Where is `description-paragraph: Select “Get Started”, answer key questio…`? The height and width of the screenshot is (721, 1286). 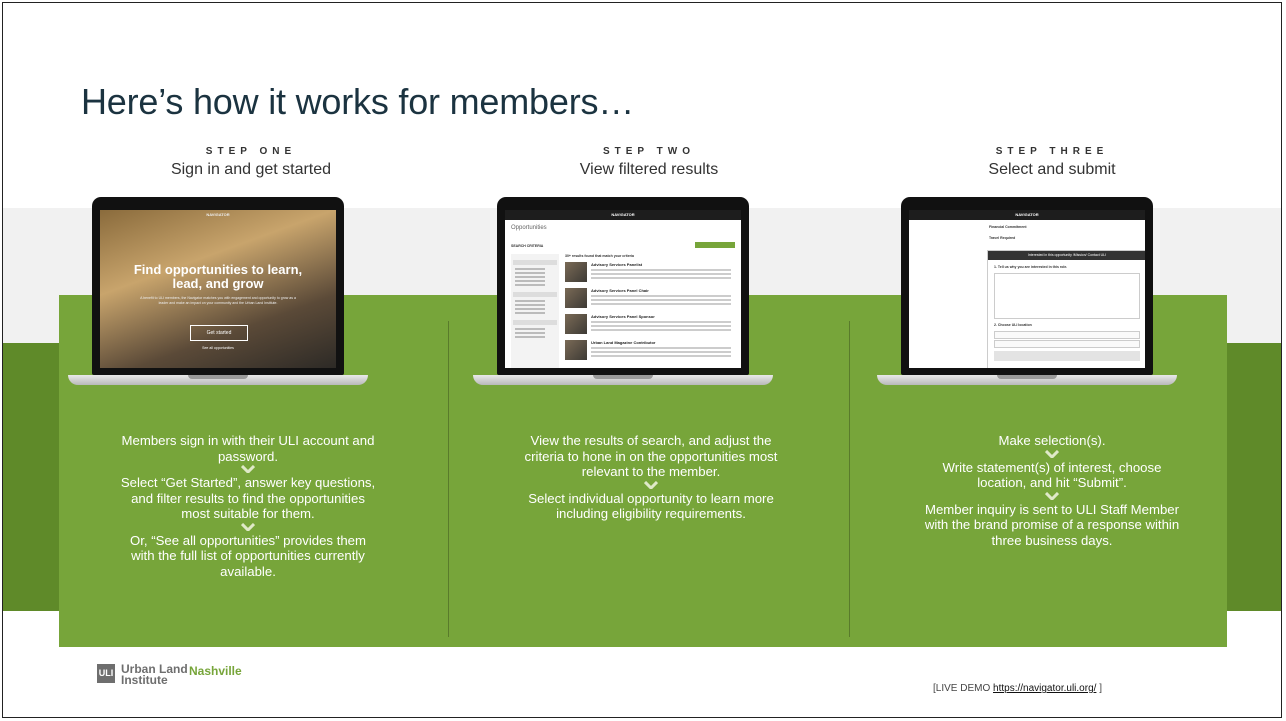 description-paragraph: Select “Get Started”, answer key questio… is located at coordinates (248, 498).